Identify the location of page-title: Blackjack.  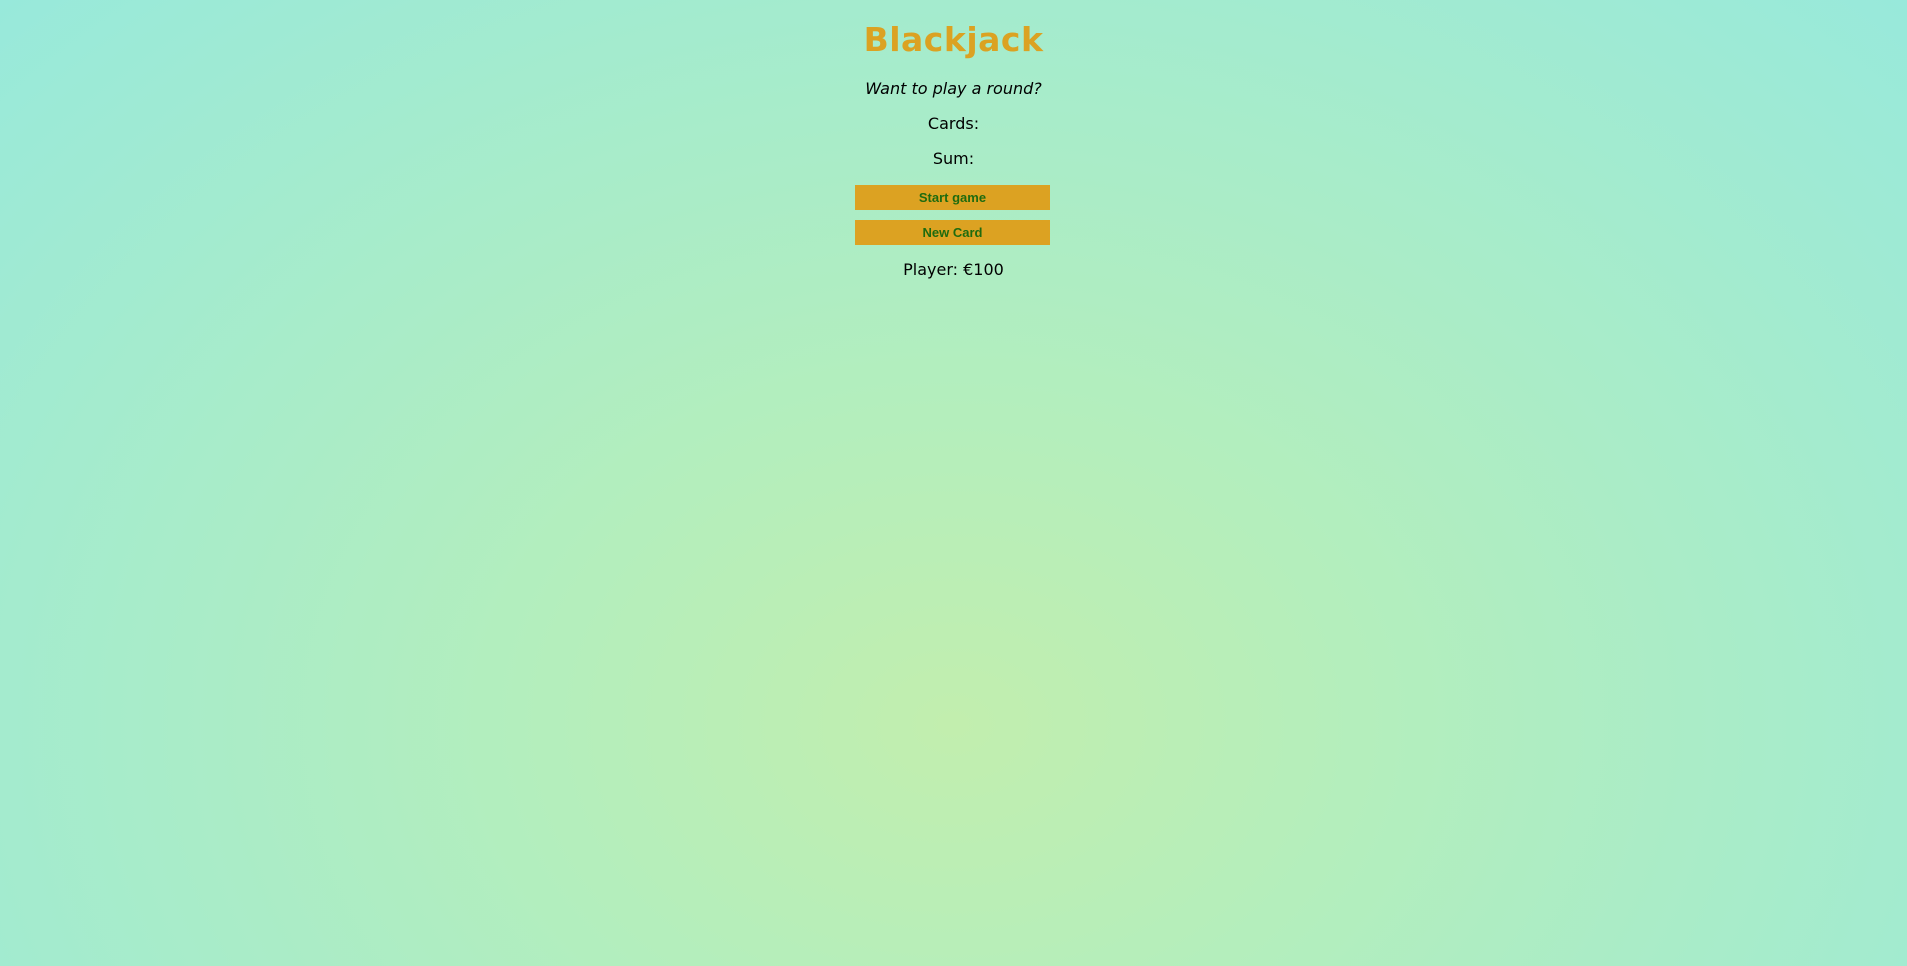
(953, 39).